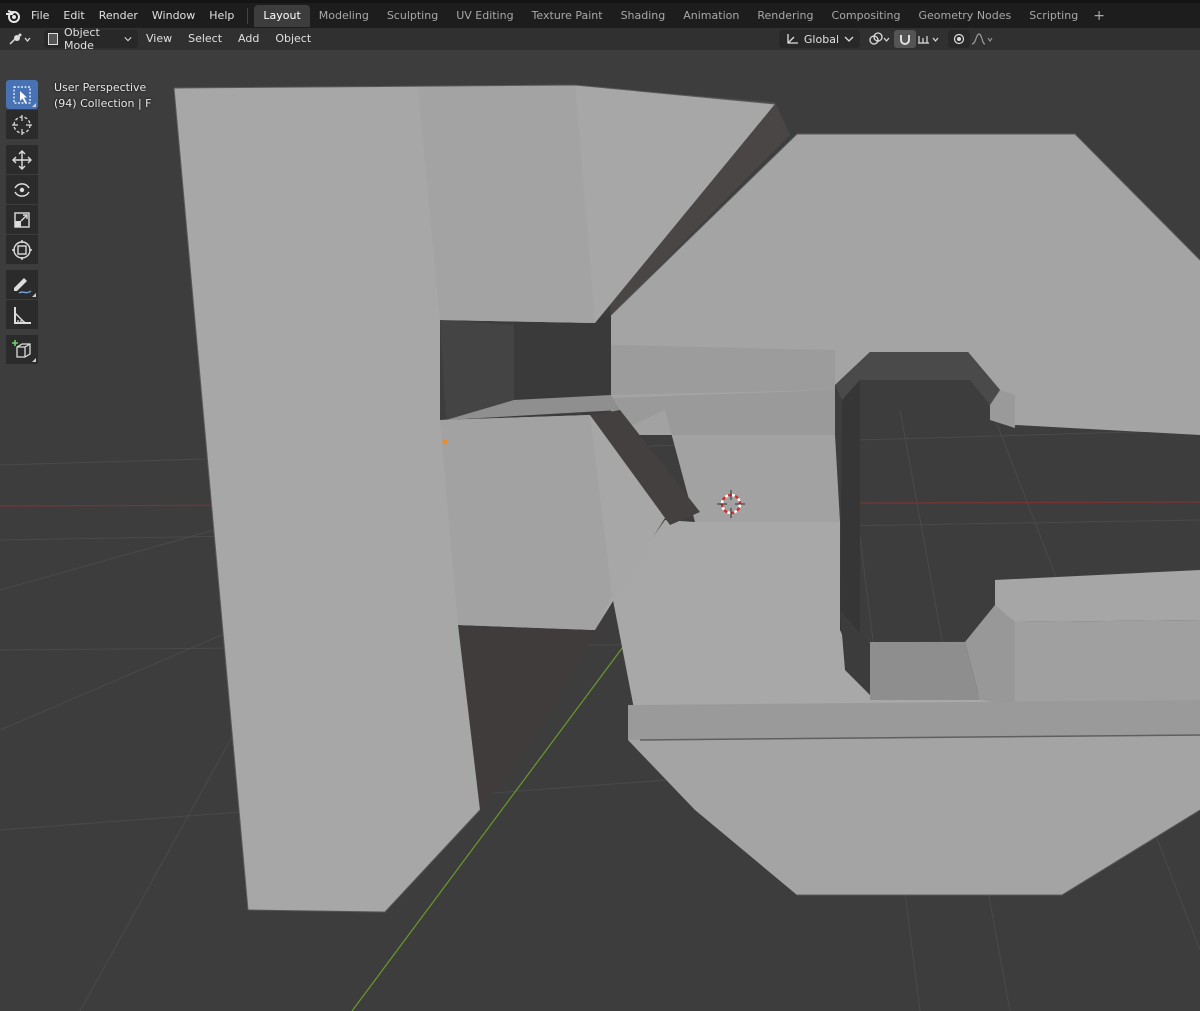  Describe the element at coordinates (484, 16) in the screenshot. I see `tab-uv-editing: UV Editing` at that location.